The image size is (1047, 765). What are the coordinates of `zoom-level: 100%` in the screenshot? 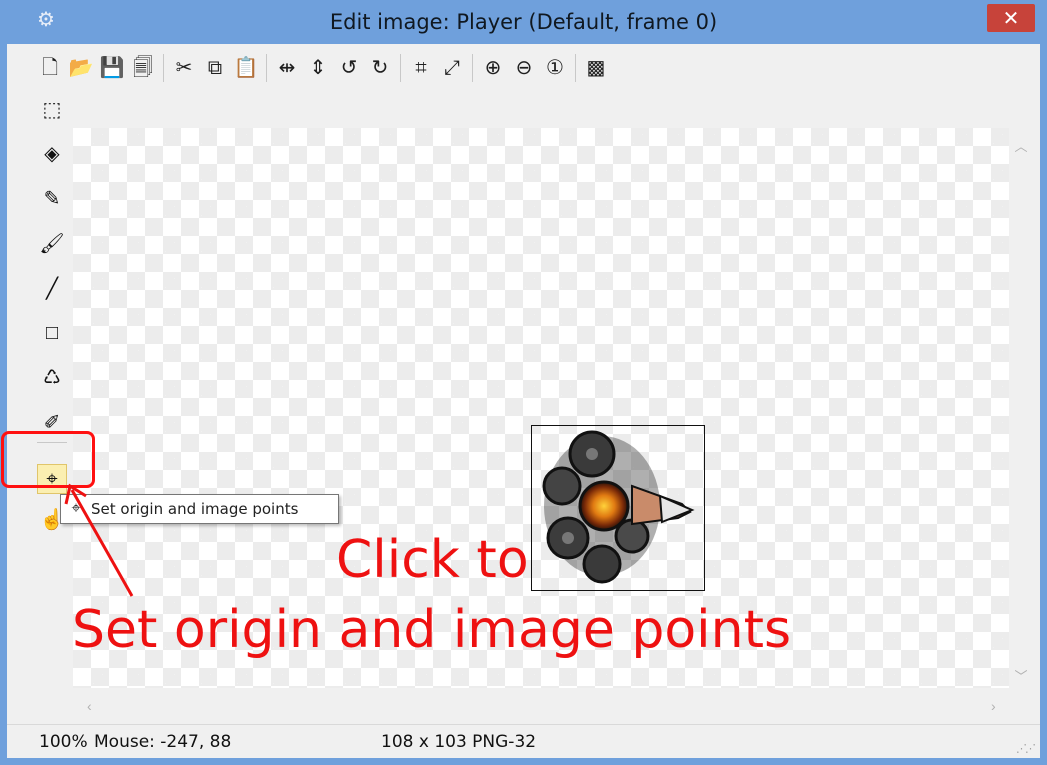 It's located at (63, 742).